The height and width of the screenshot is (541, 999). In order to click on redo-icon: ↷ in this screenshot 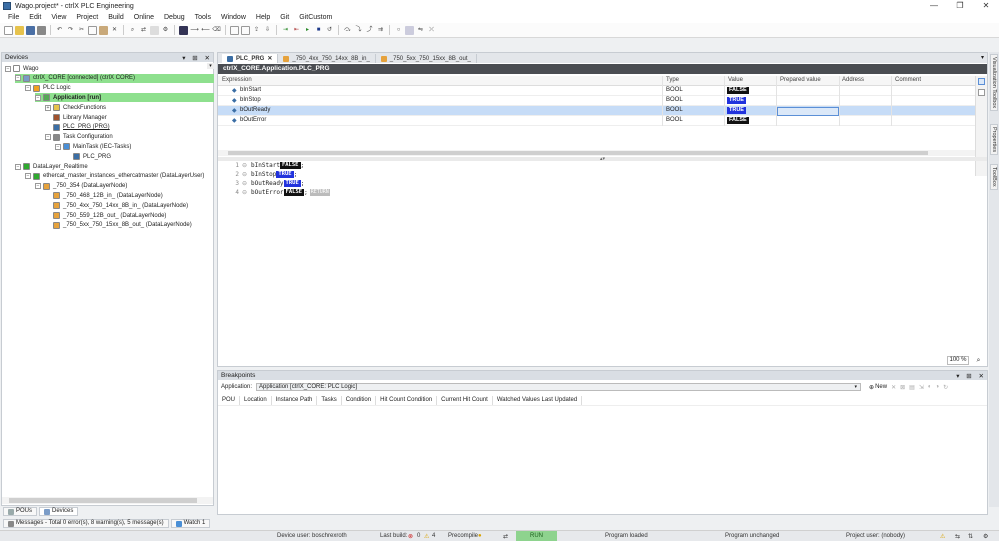, I will do `click(70, 30)`.